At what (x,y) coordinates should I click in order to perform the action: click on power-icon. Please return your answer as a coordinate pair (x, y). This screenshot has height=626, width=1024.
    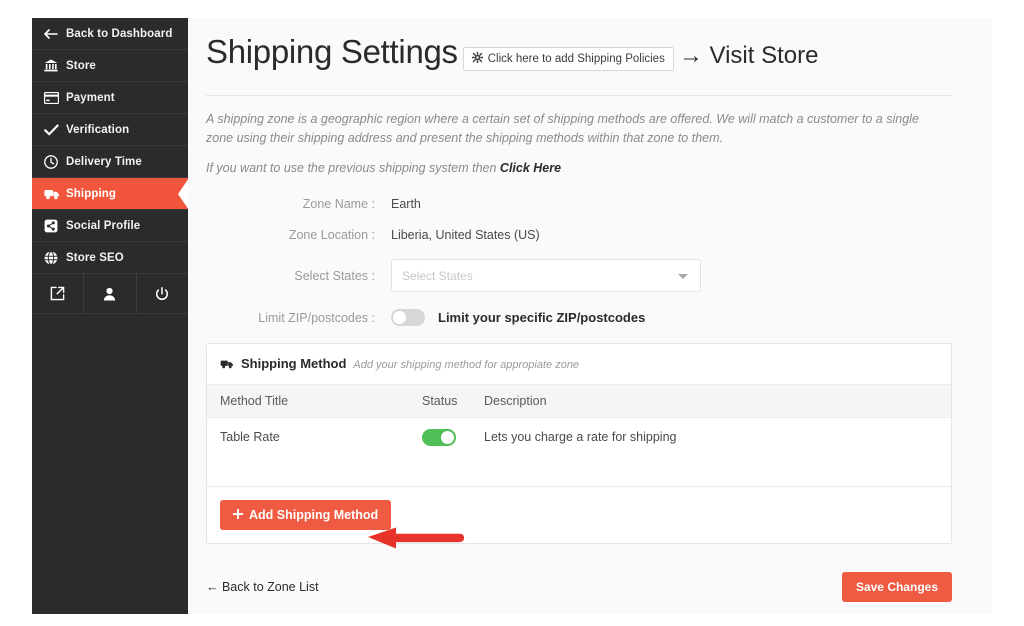
    Looking at the image, I should click on (162, 293).